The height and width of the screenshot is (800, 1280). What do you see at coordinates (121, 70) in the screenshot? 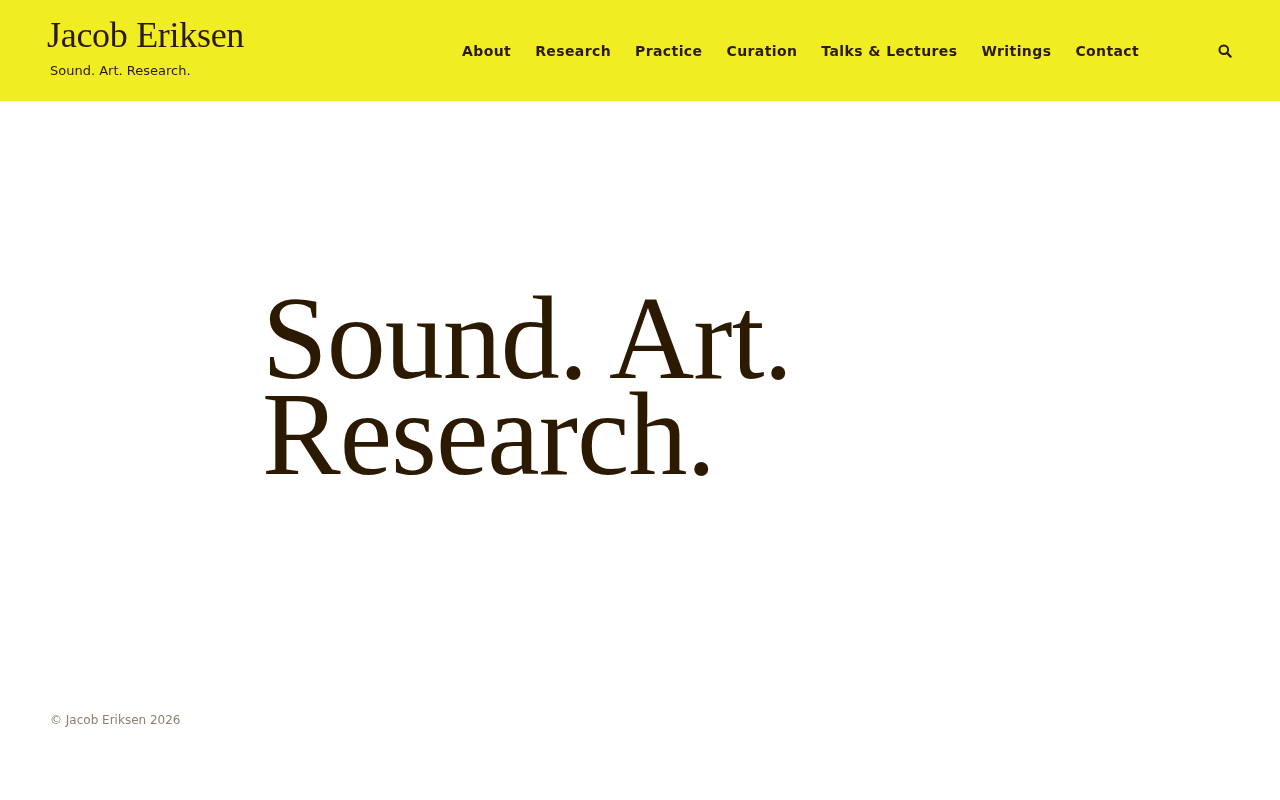
I see `tagline: Sound. Art. Research.` at bounding box center [121, 70].